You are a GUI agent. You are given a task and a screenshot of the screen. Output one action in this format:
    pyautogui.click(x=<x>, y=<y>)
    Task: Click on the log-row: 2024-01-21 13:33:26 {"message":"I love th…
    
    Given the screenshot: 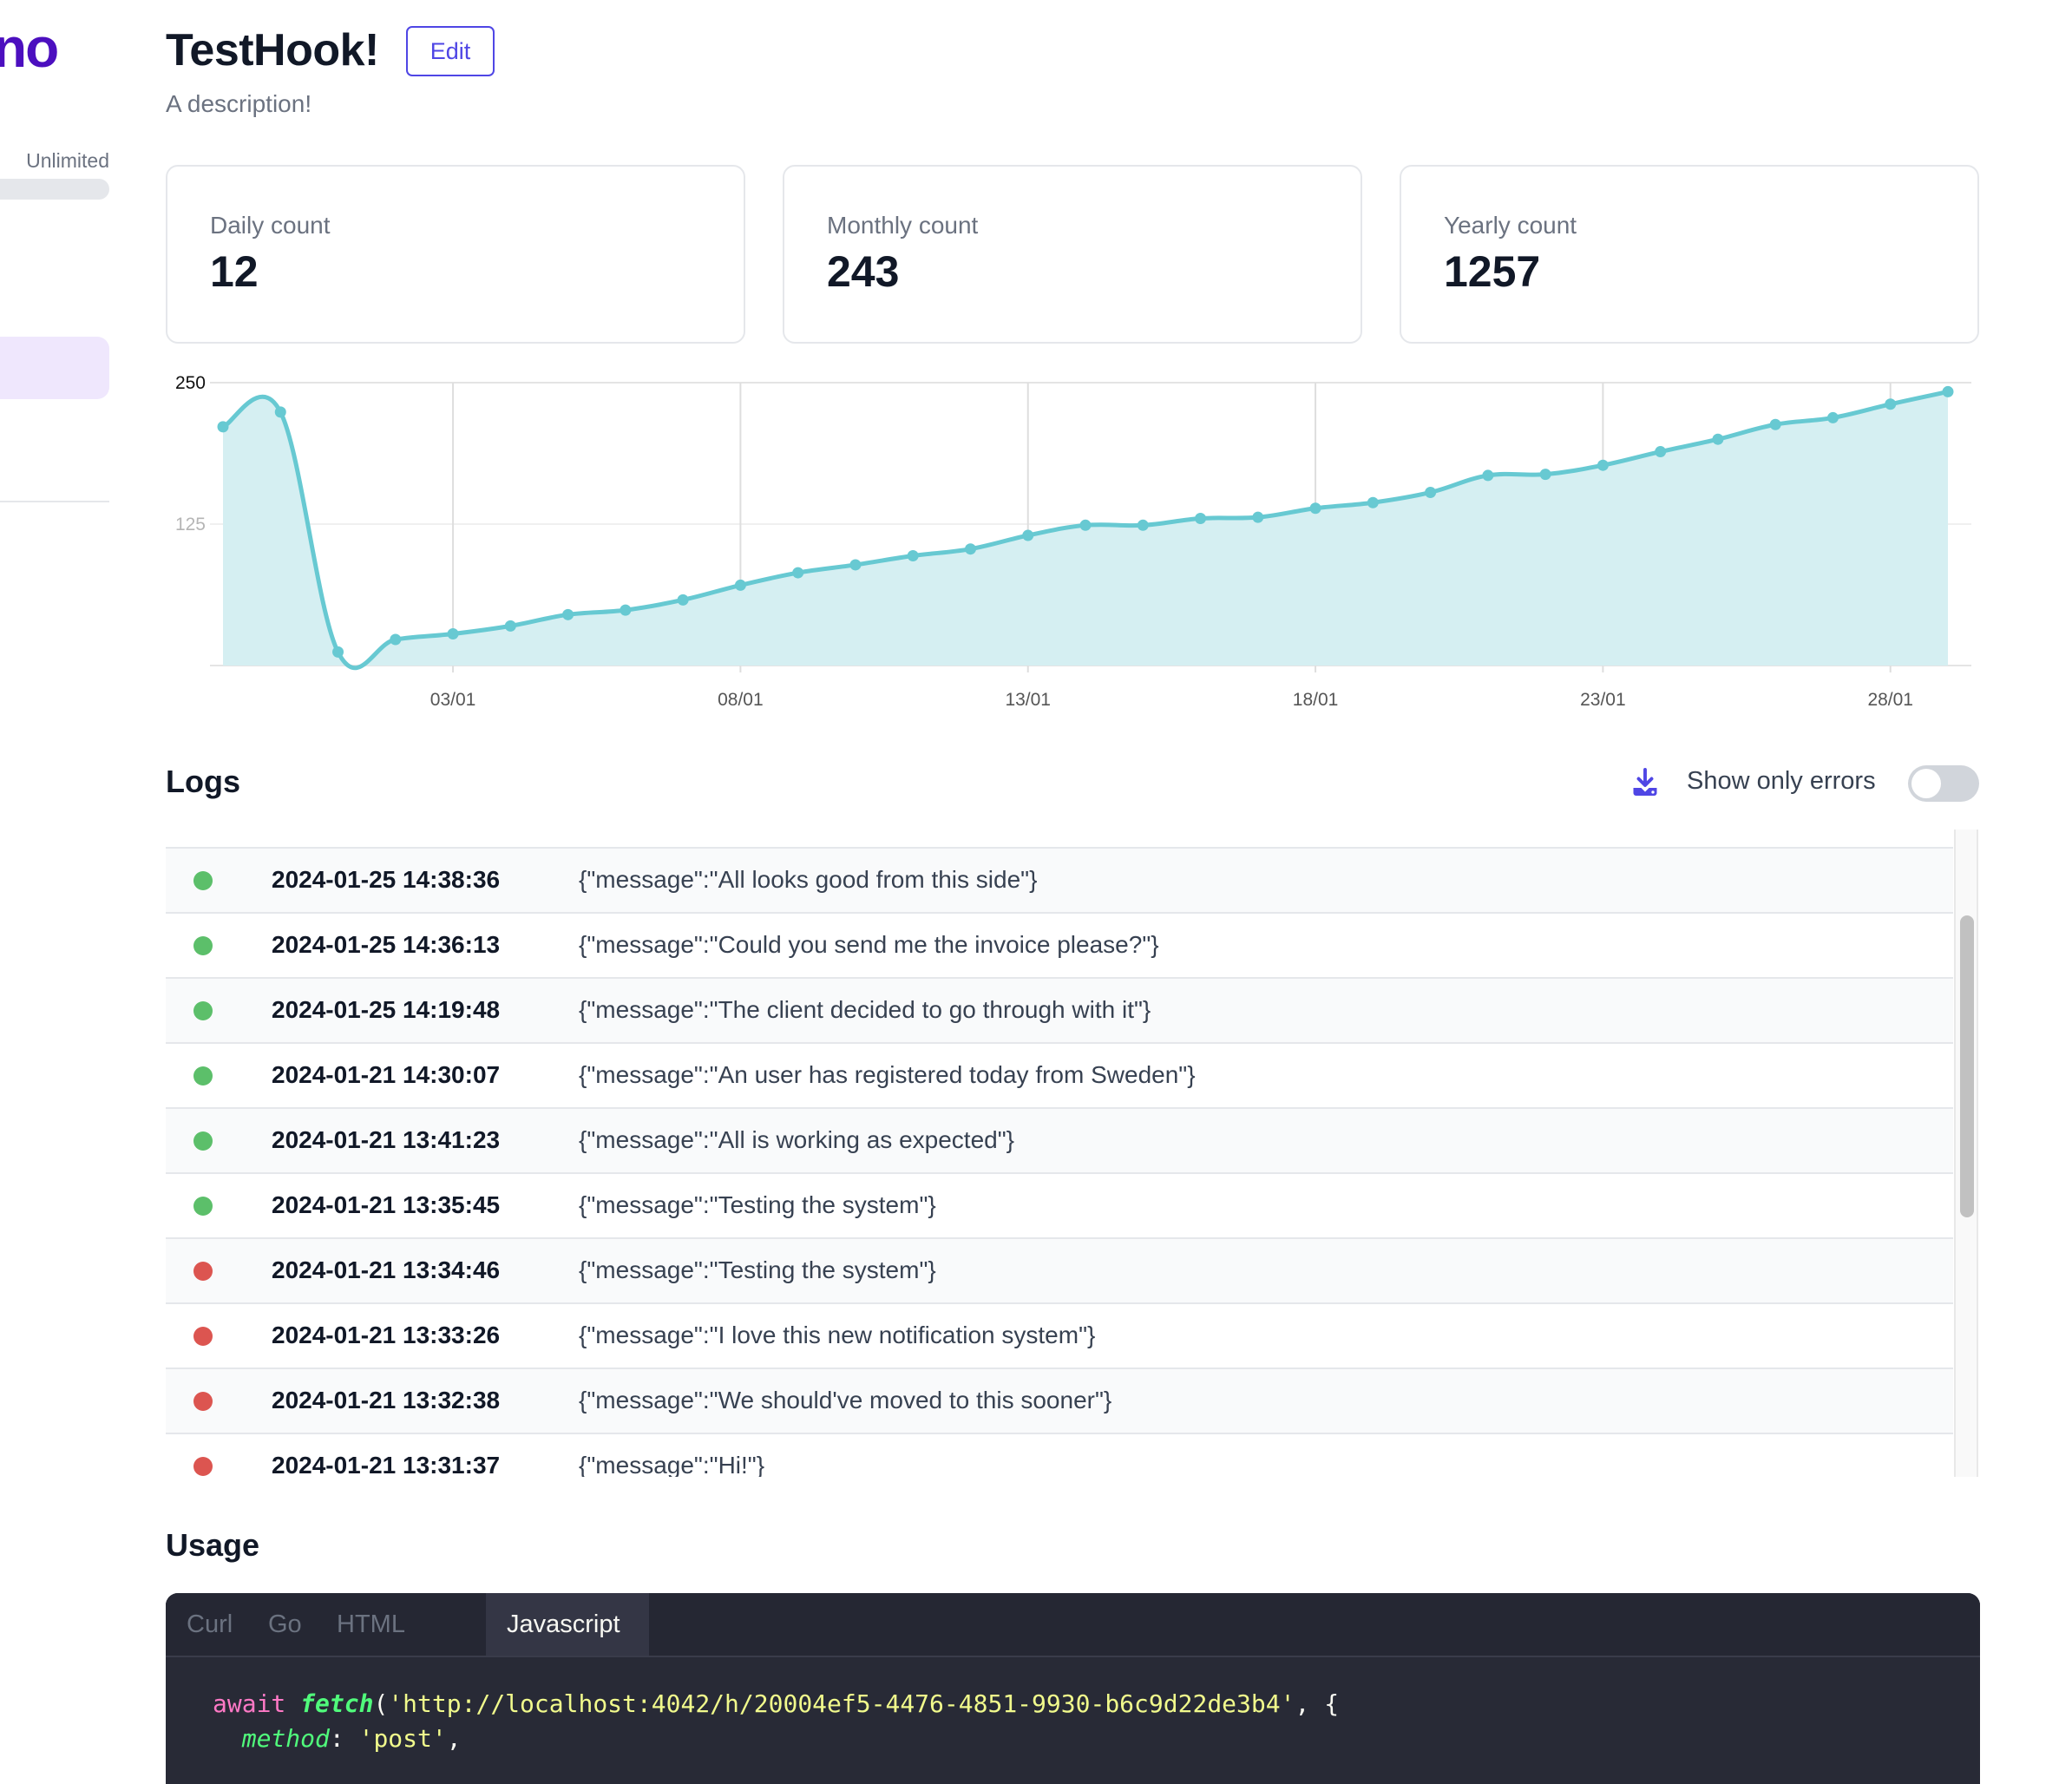 What is the action you would take?
    pyautogui.click(x=1059, y=1335)
    